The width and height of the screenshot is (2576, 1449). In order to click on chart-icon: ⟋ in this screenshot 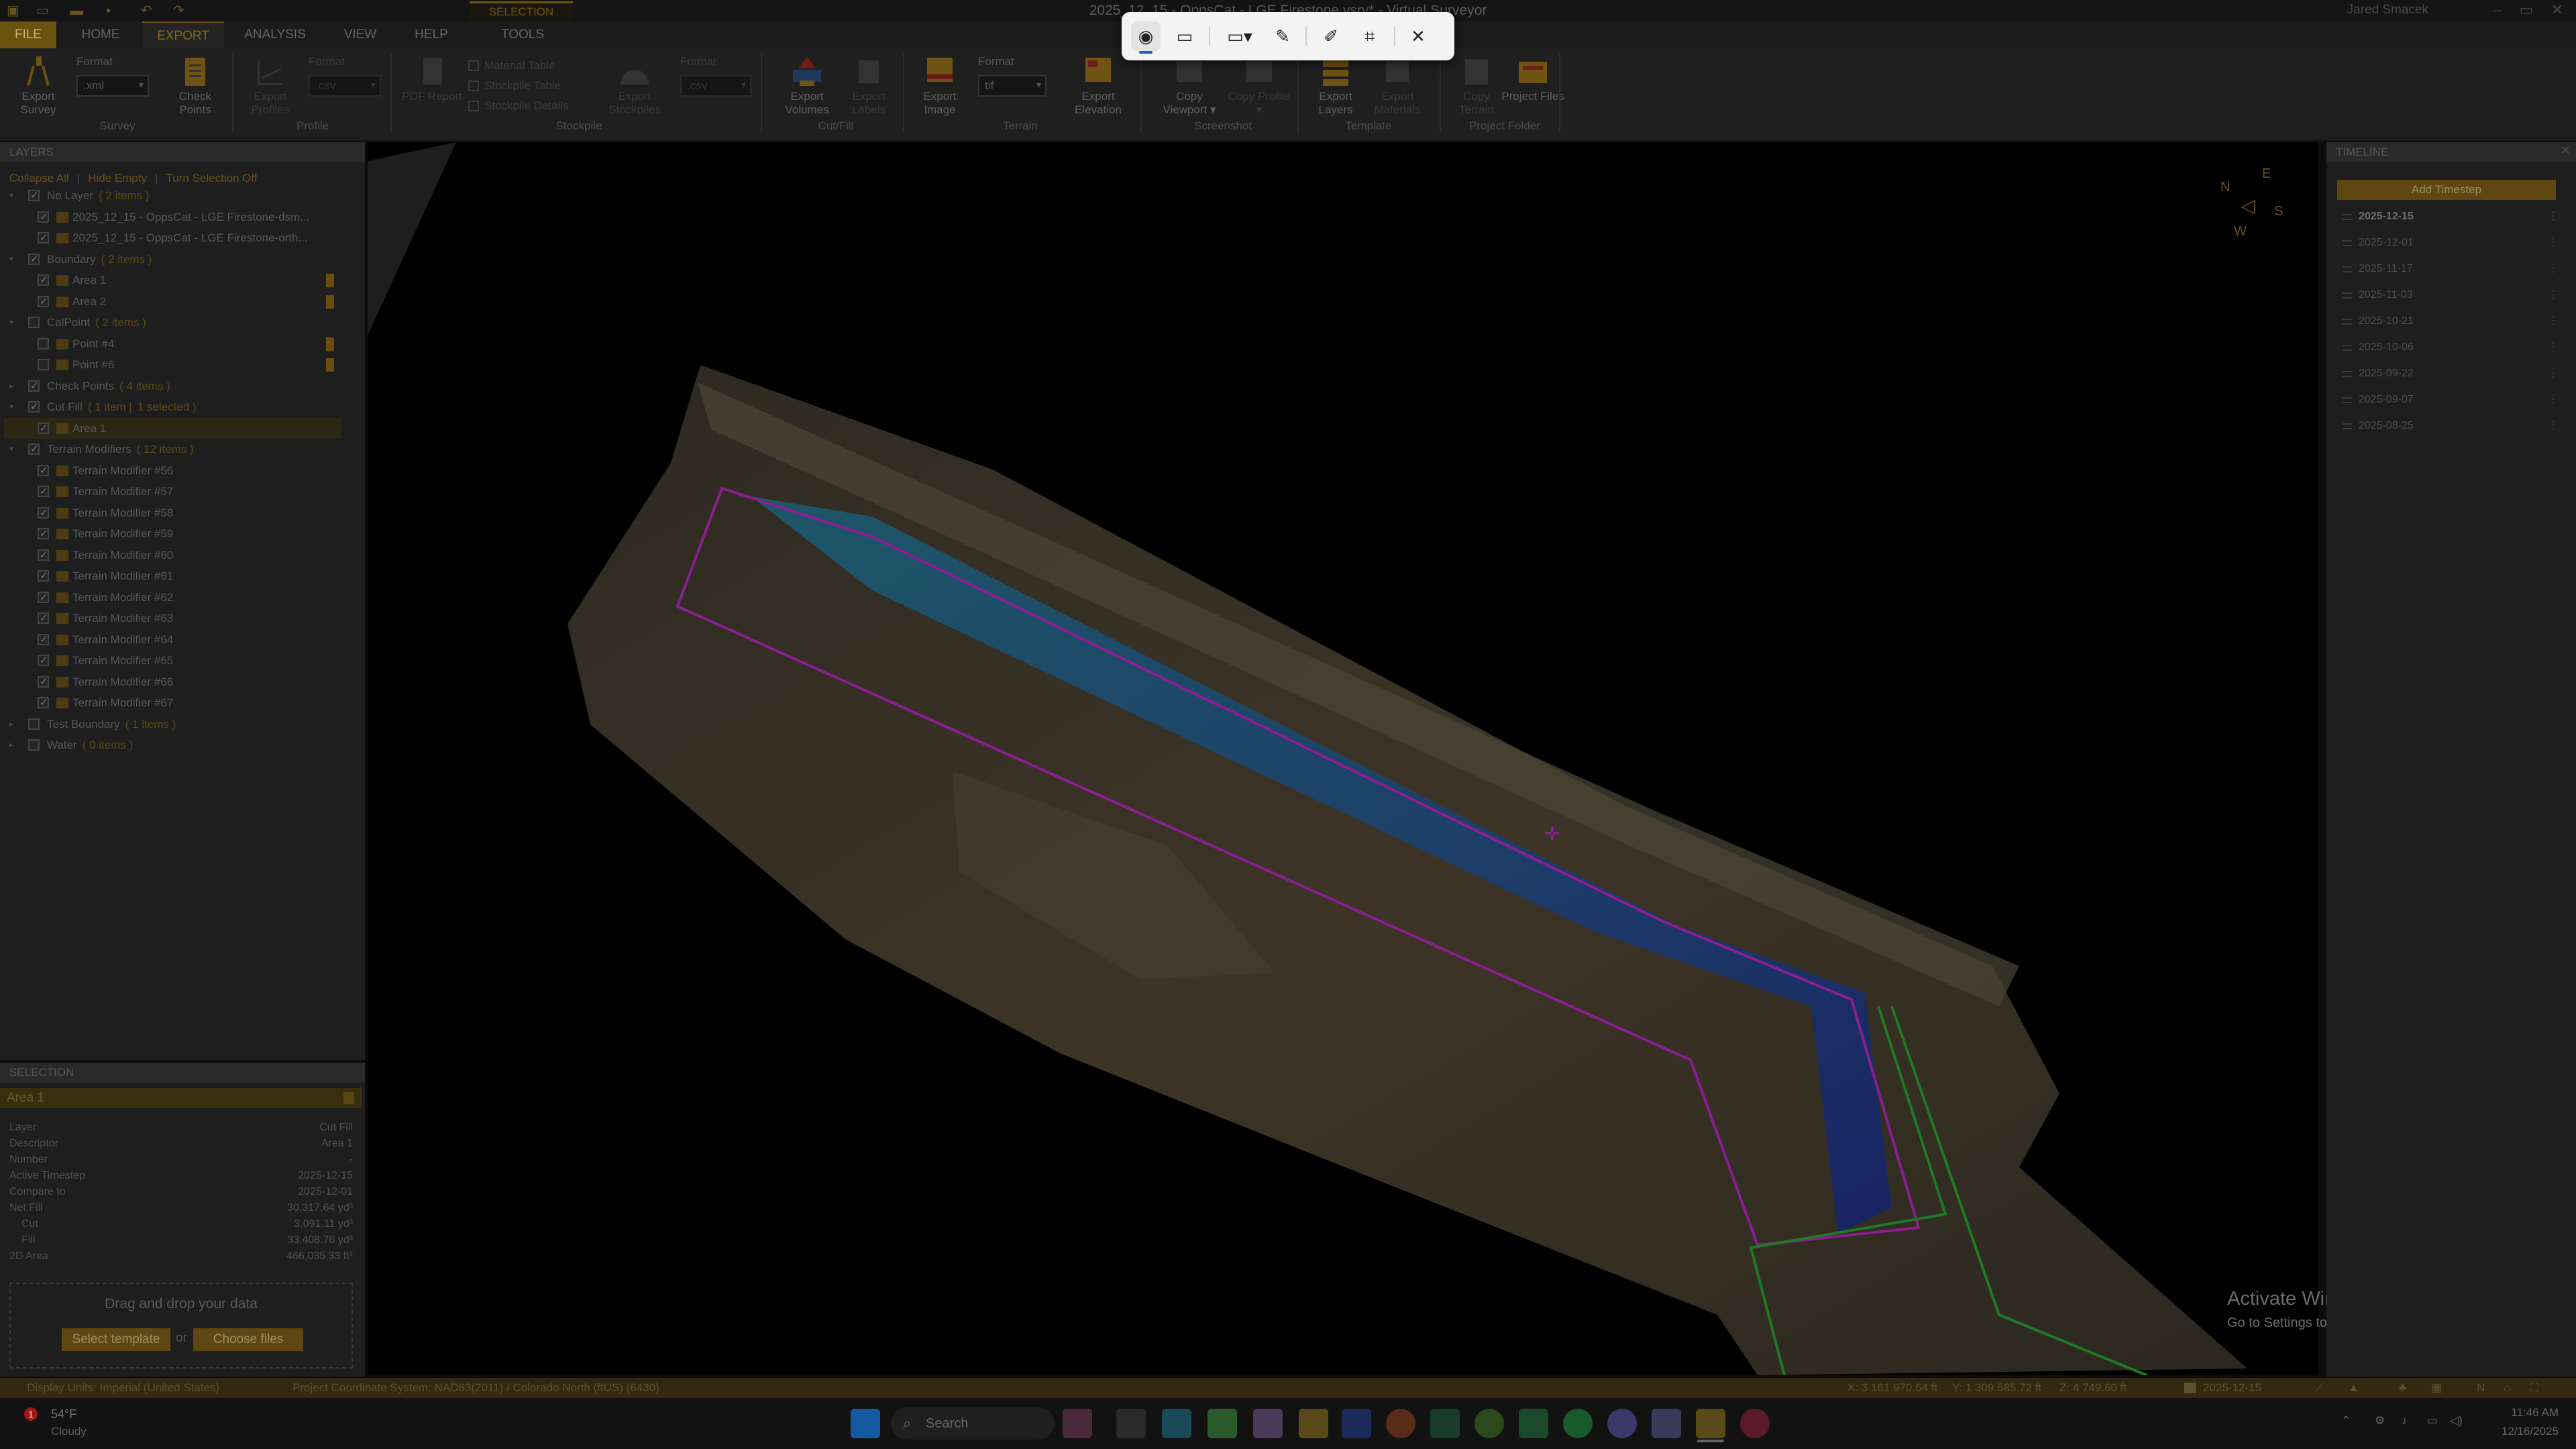, I will do `click(2320, 1388)`.